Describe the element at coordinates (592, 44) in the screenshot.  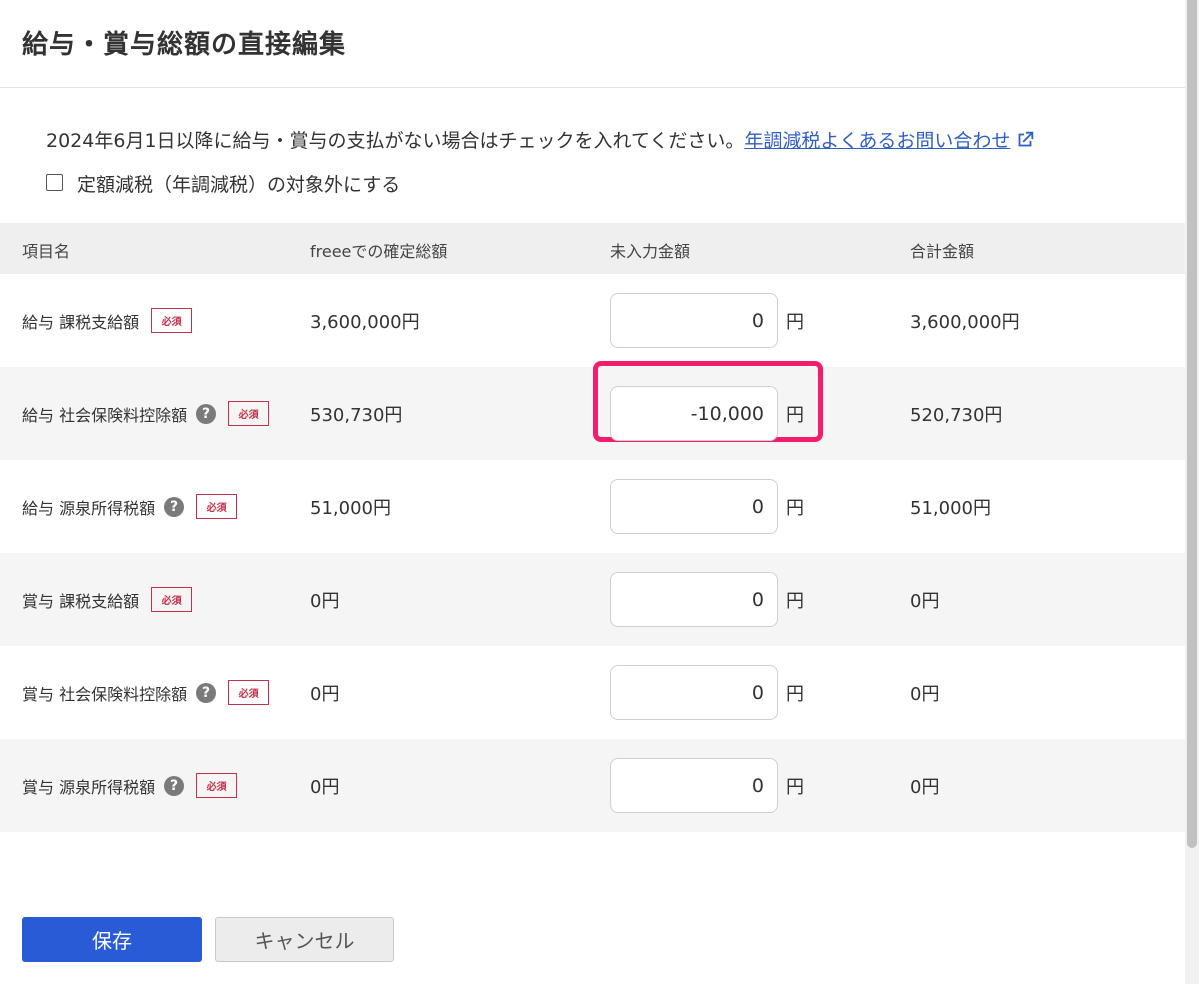
I see `page-header: 給与・賞与総額の直接編集` at that location.